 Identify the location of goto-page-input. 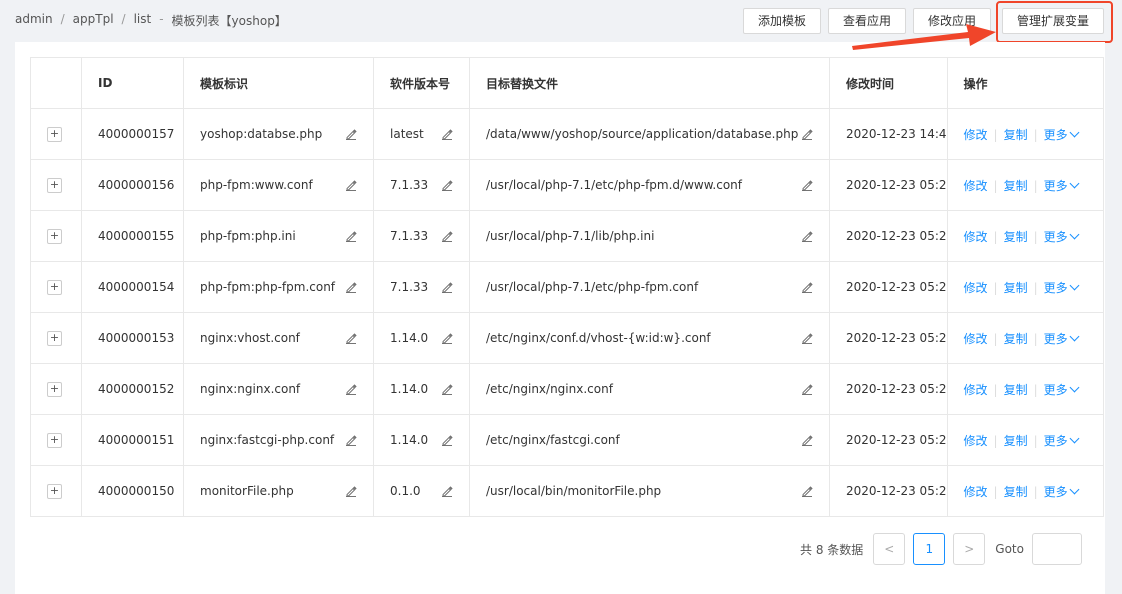
(1056, 549).